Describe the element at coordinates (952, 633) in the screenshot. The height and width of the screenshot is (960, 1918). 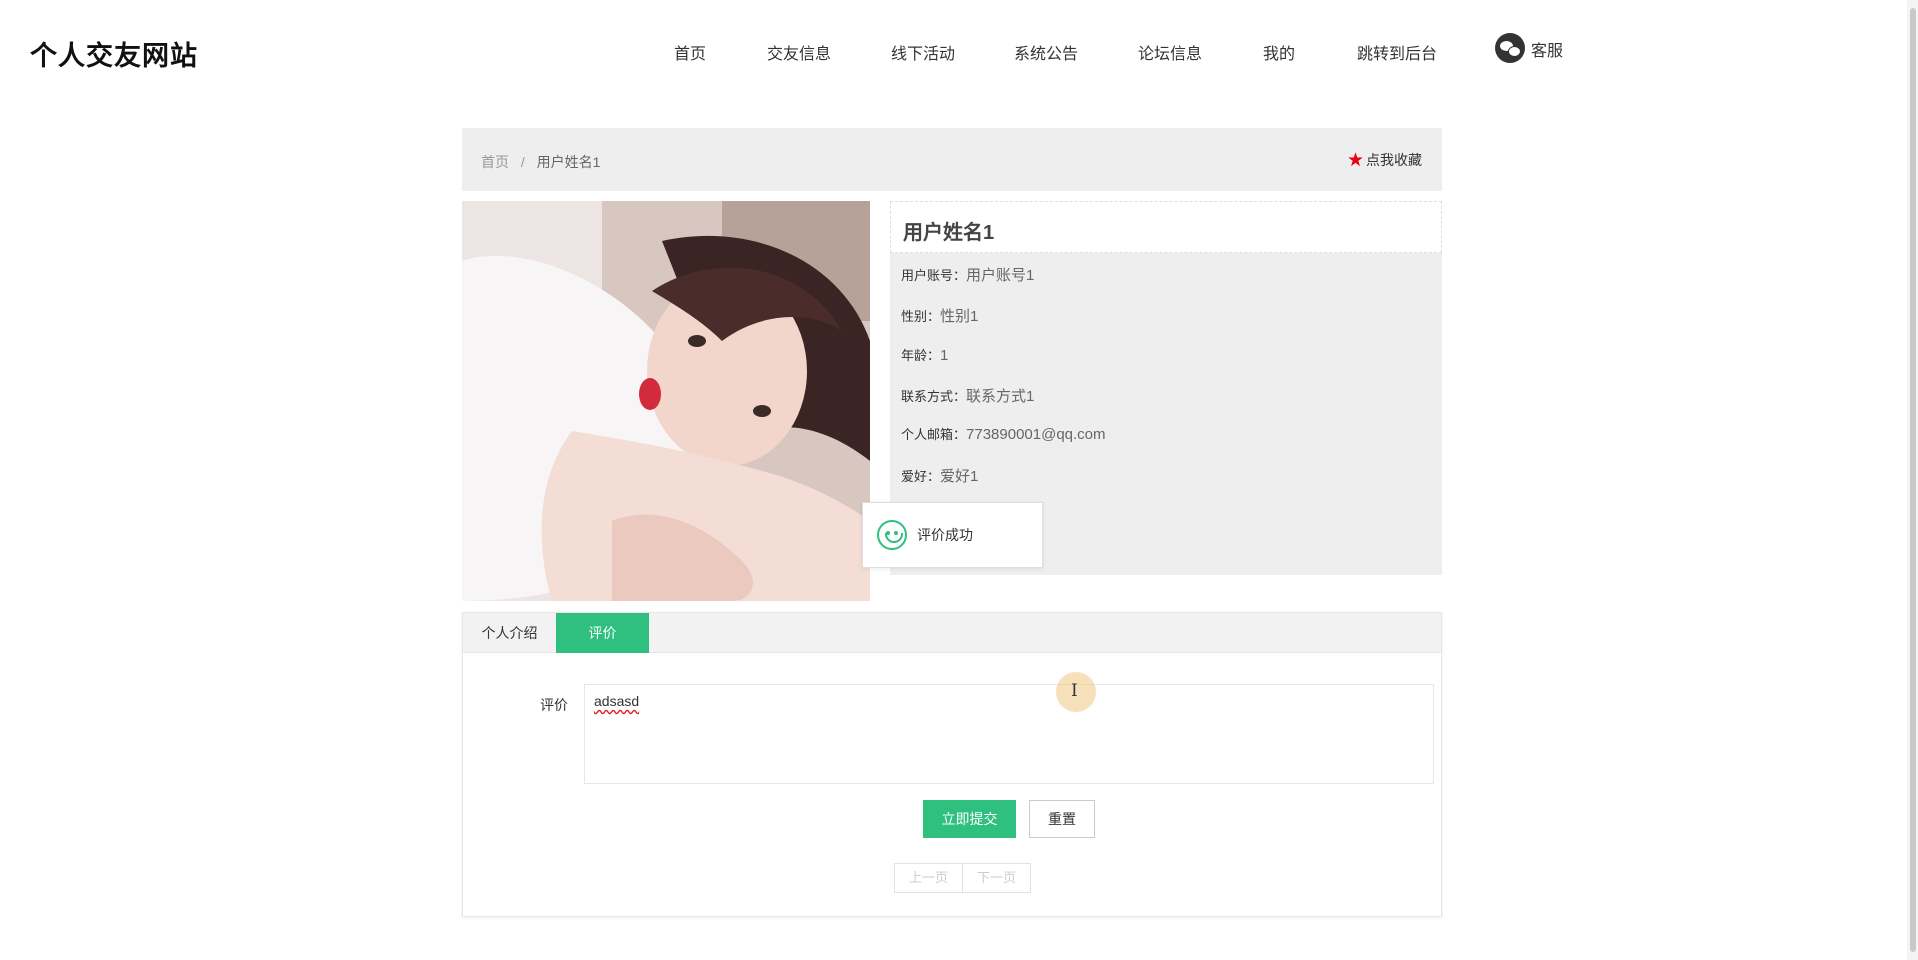
I see `tab-bar: 个人介绍 评价` at that location.